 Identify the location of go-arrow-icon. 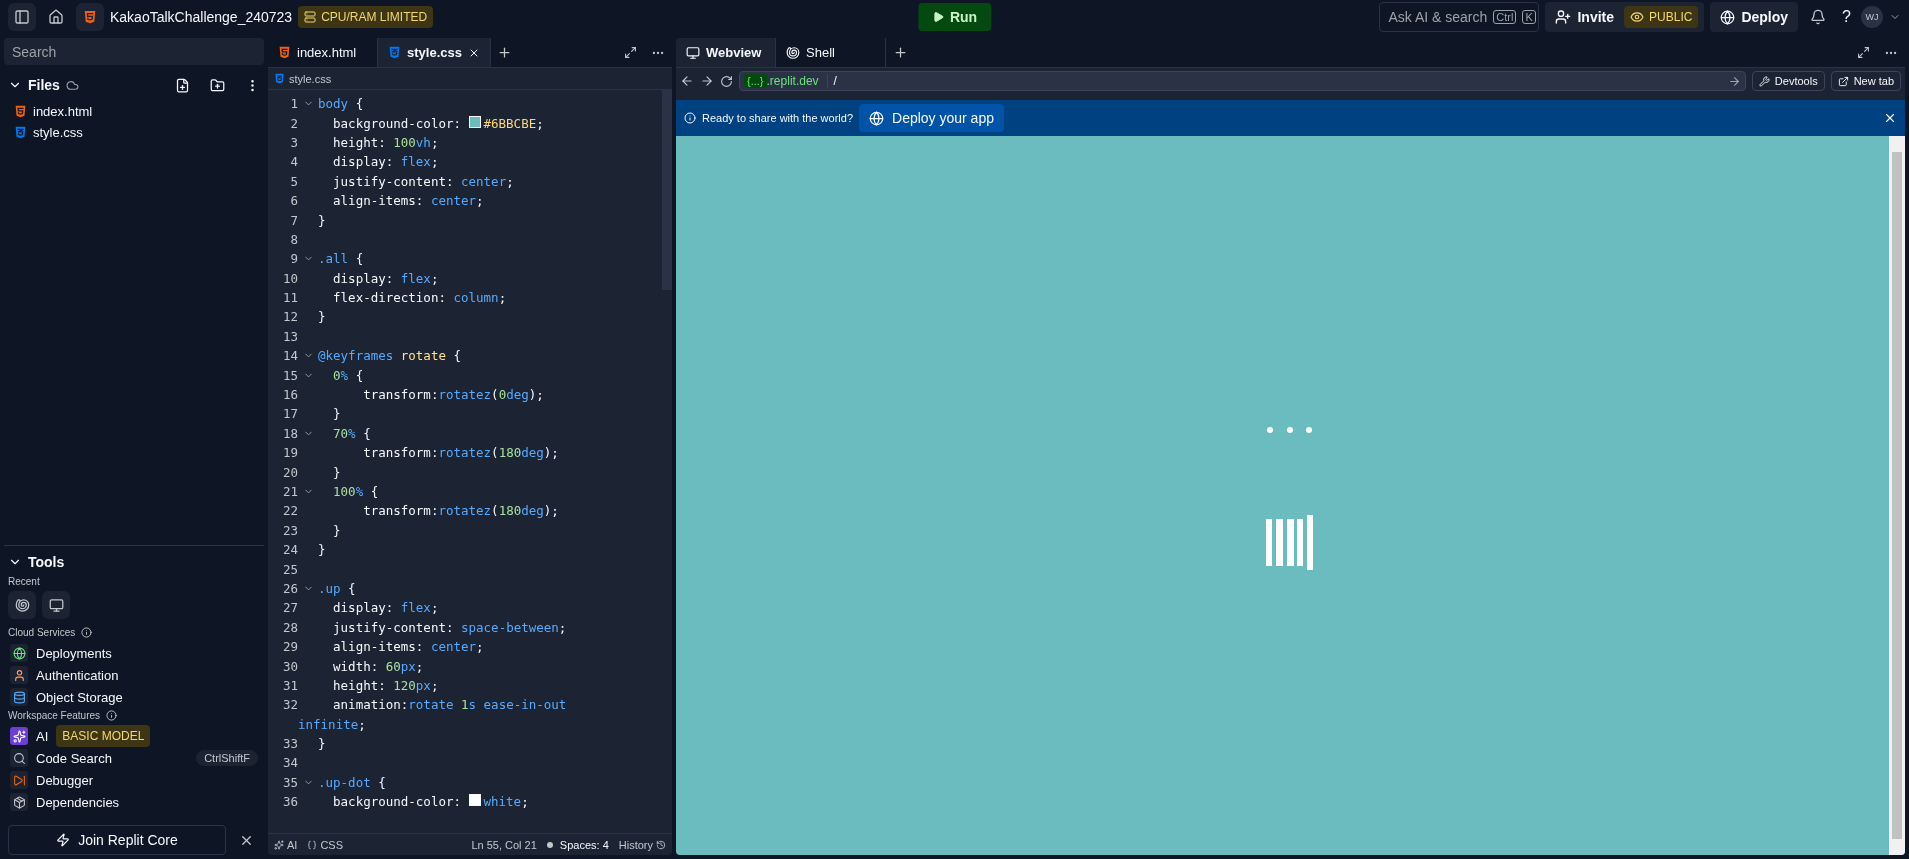
(1734, 81).